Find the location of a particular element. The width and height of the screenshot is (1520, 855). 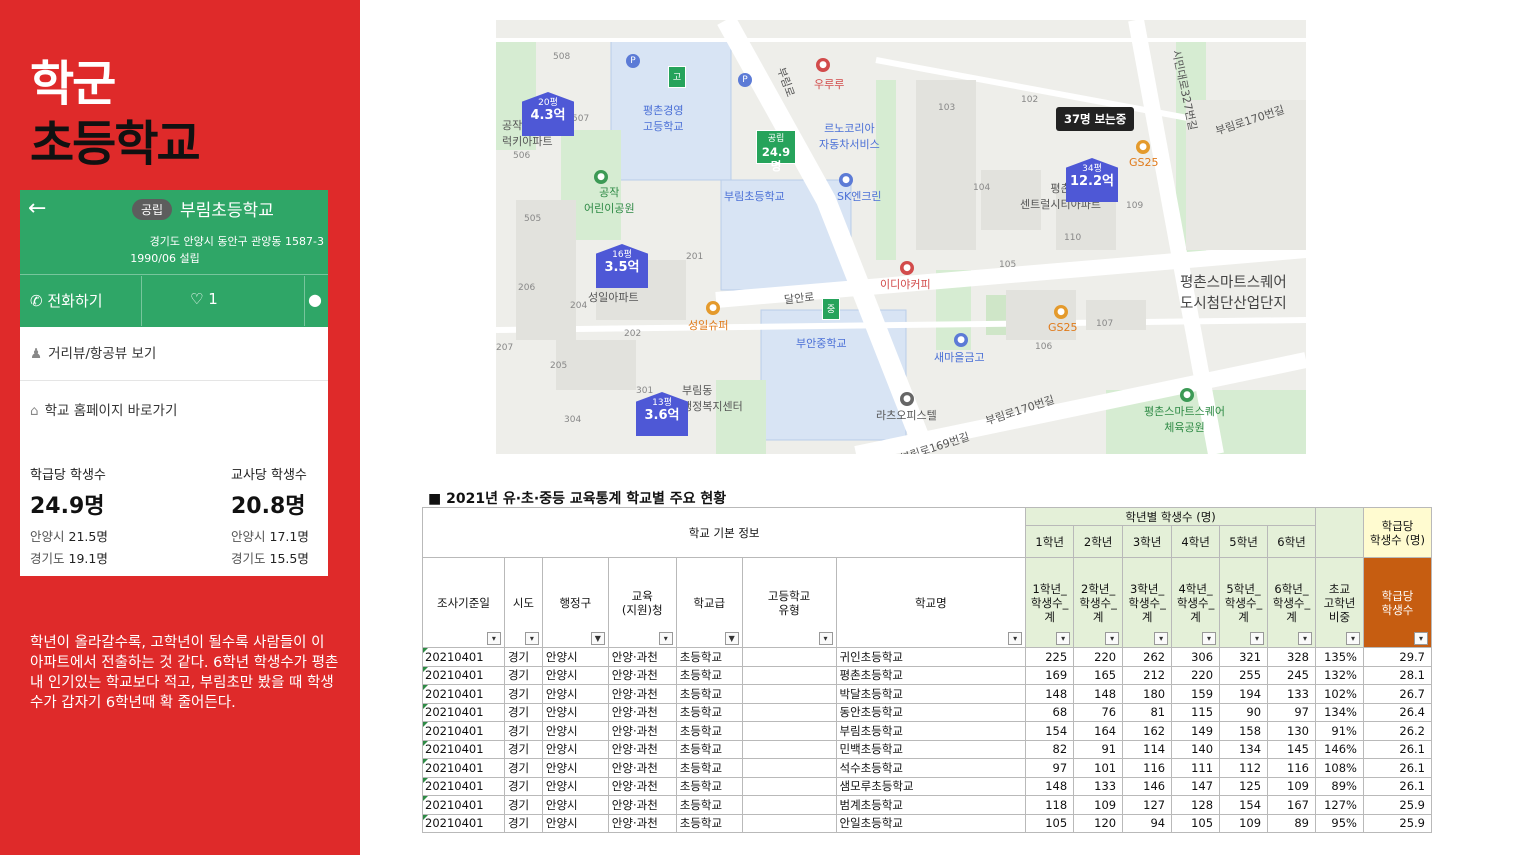

back-arrow-icon: ← is located at coordinates (37, 209).